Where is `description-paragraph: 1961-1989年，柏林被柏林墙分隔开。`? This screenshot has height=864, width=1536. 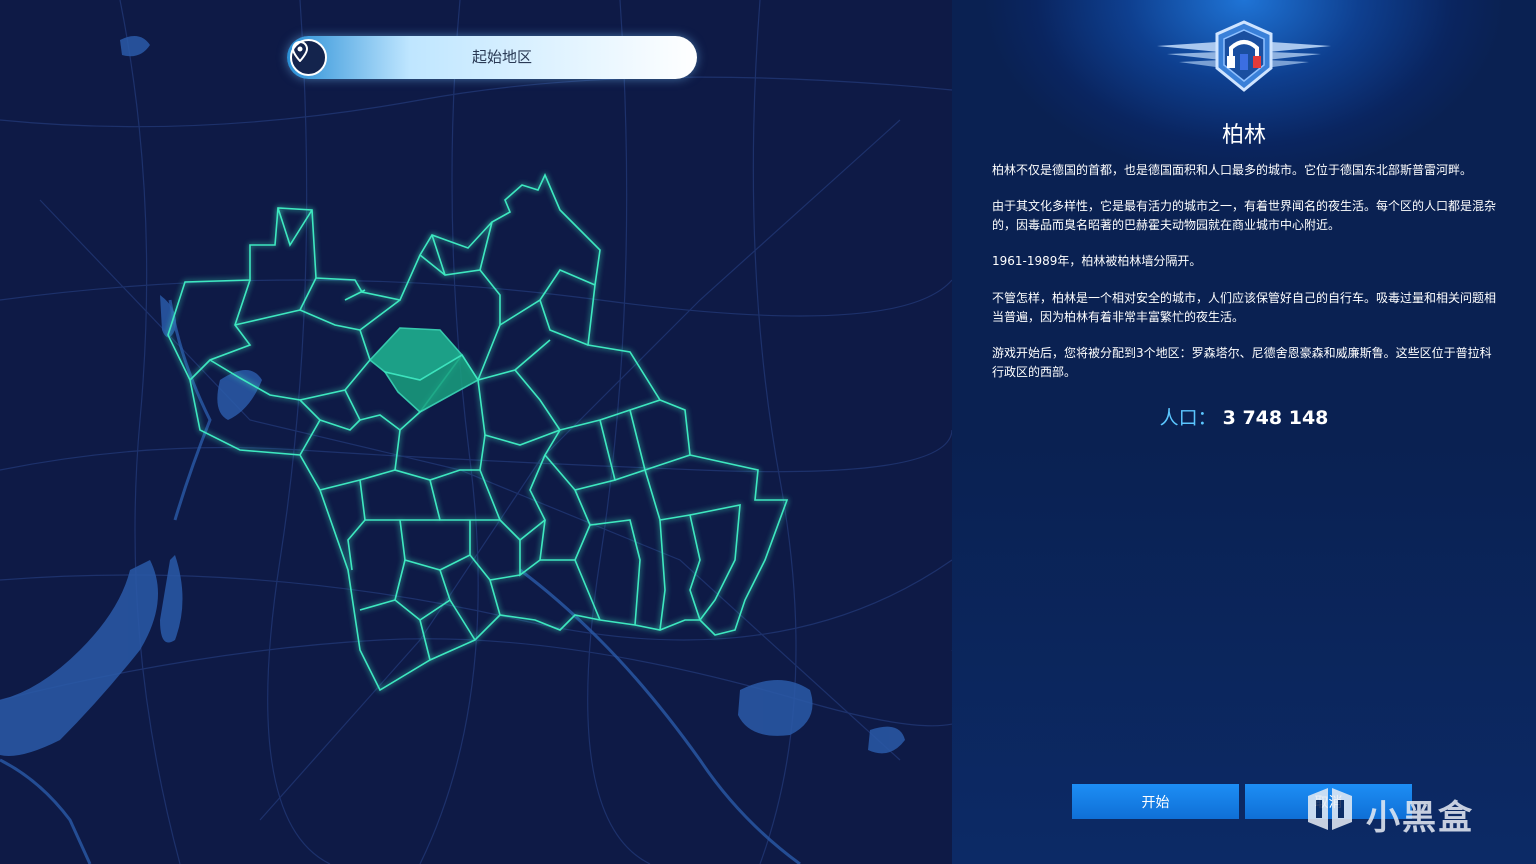 description-paragraph: 1961-1989年，柏林被柏林墙分隔开。 is located at coordinates (1097, 261).